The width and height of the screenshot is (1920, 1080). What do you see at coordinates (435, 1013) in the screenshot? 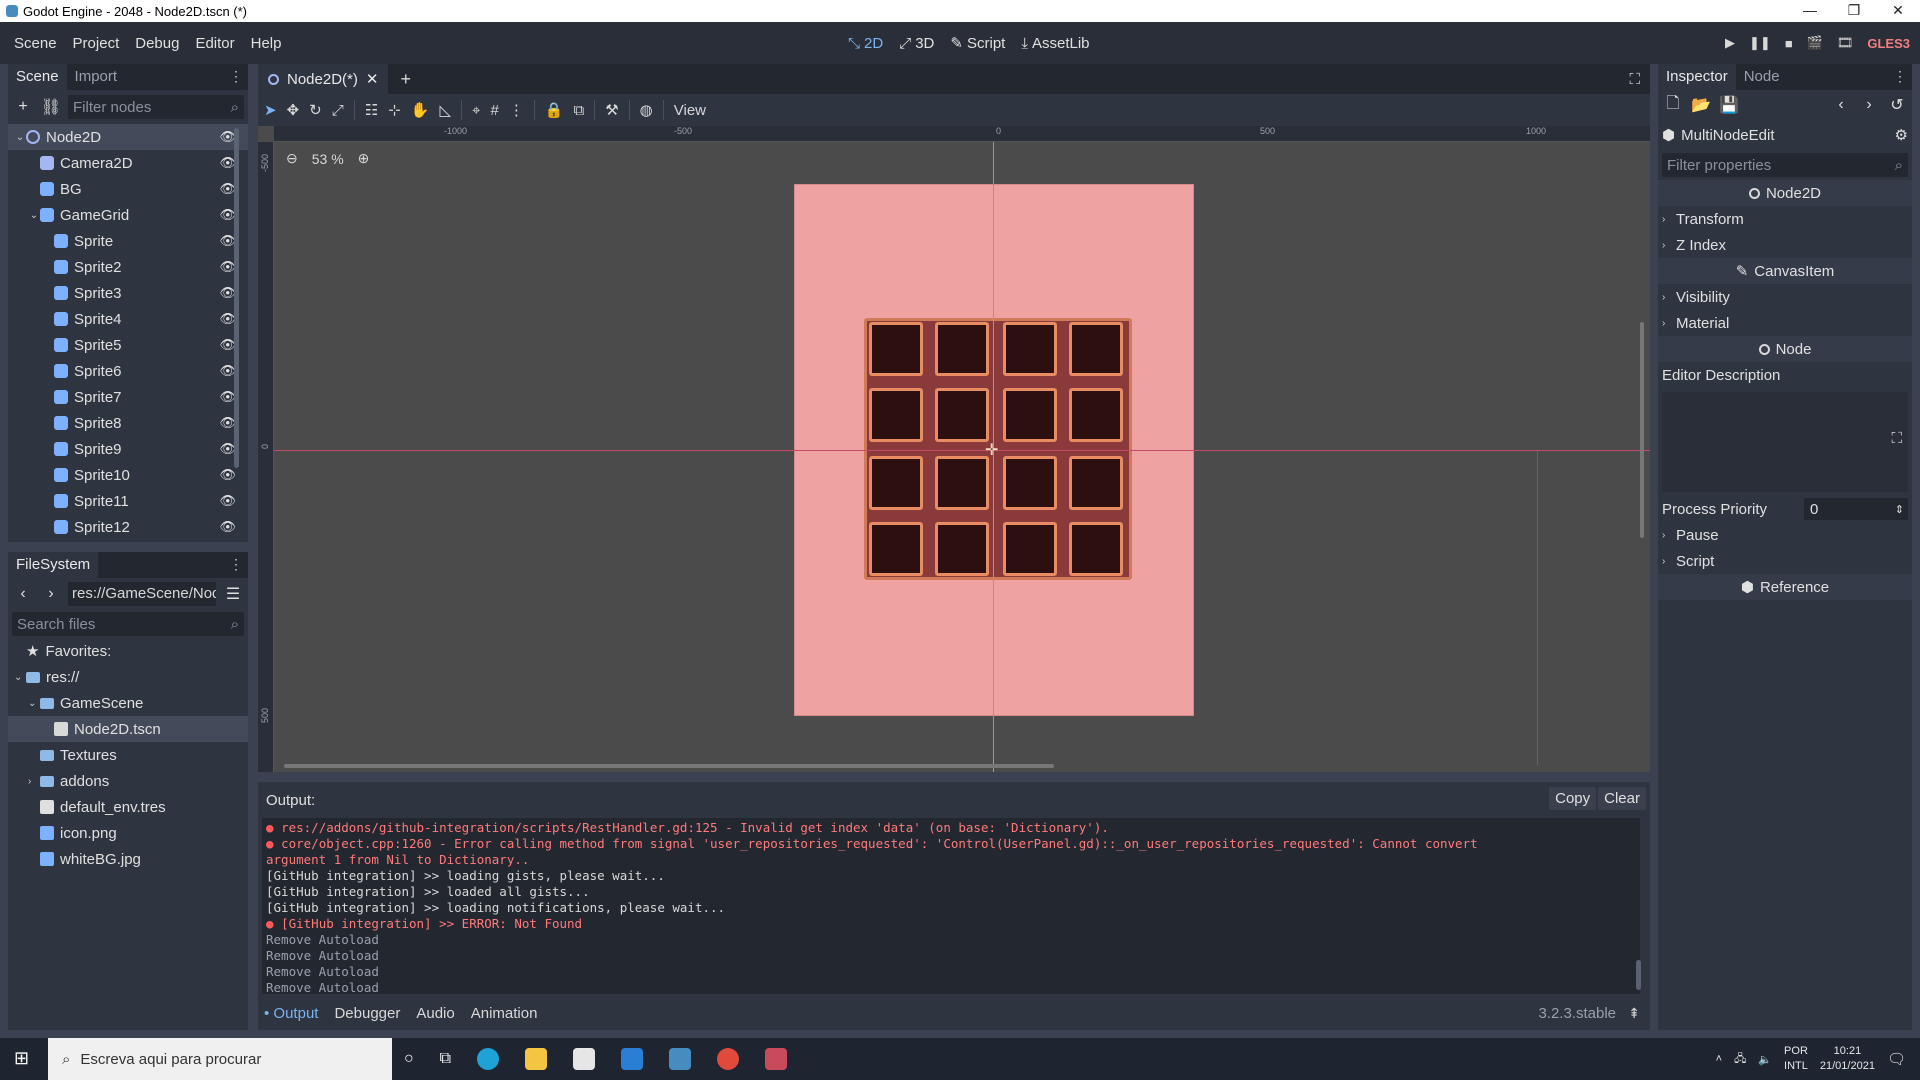
I see `tab-audio: Audio` at bounding box center [435, 1013].